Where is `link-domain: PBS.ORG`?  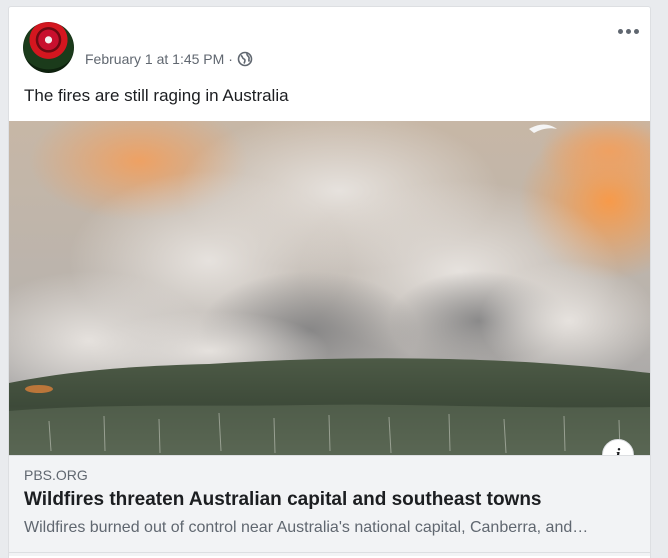 link-domain: PBS.ORG is located at coordinates (56, 475).